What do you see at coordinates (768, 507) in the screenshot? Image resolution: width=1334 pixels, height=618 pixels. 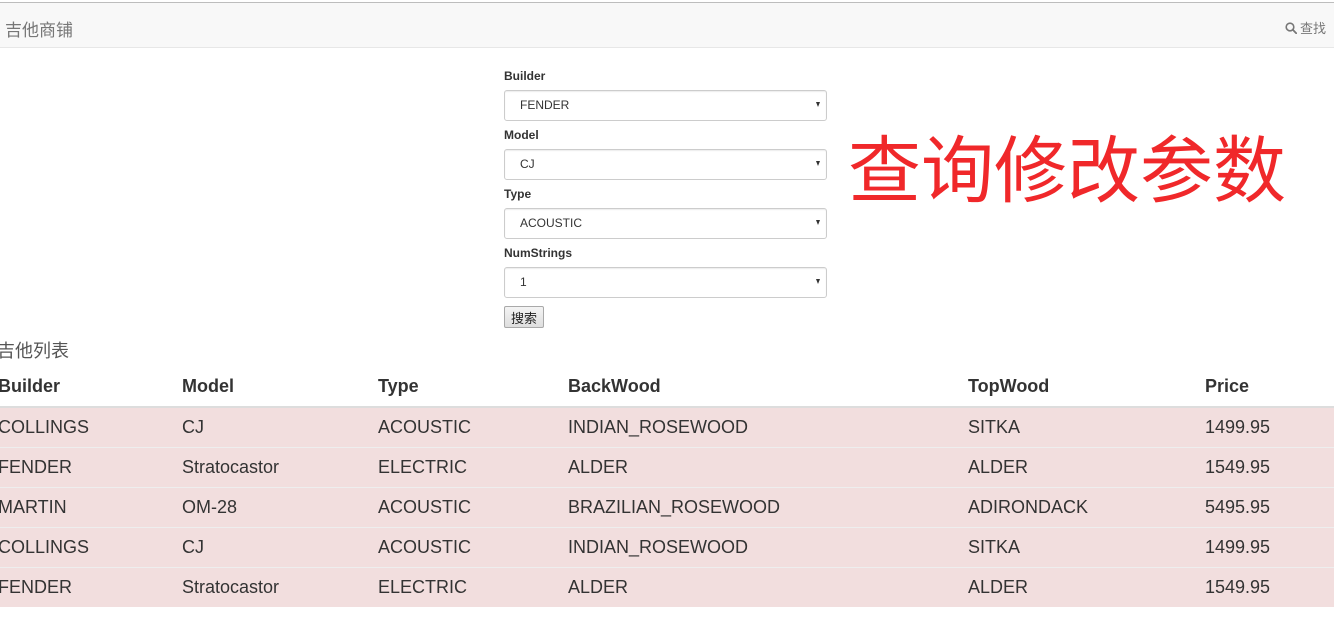 I see `cell-backwood: BRAZILIAN_ROSEWOOD` at bounding box center [768, 507].